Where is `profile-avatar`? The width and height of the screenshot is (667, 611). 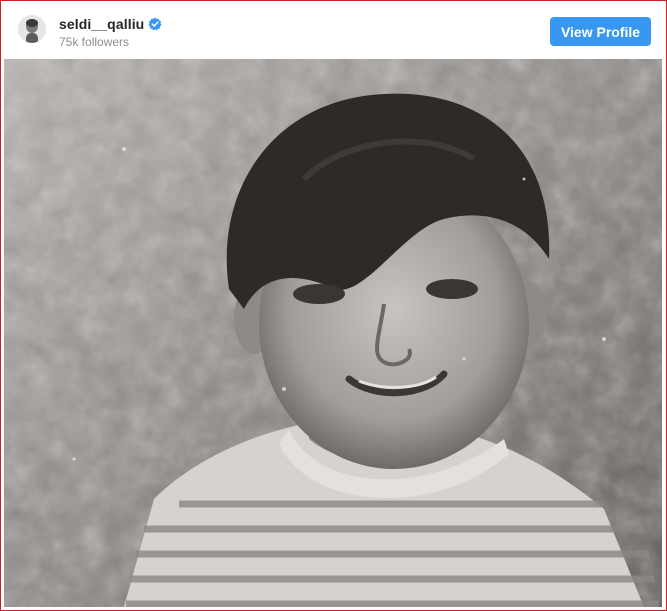 profile-avatar is located at coordinates (32, 29).